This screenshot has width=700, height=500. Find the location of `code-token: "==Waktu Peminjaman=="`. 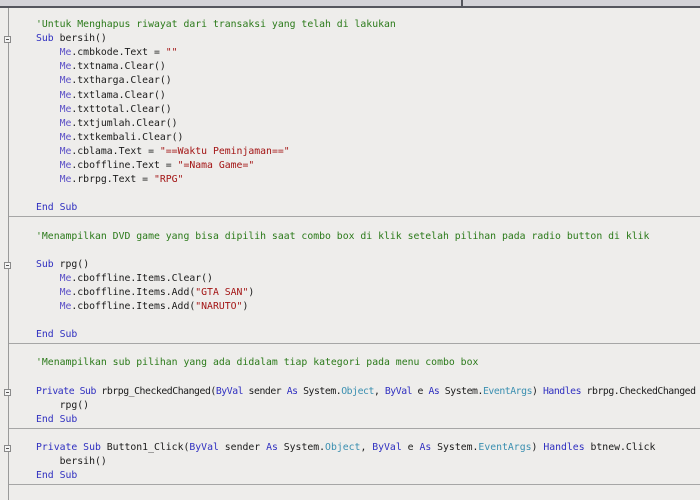

code-token: "==Waktu Peminjaman==" is located at coordinates (224, 151).